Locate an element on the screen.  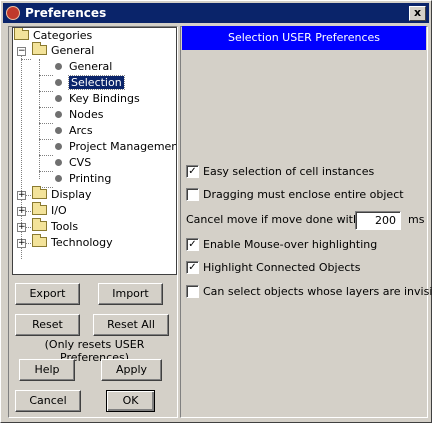
cancel-move-input: 200 is located at coordinates (378, 220).